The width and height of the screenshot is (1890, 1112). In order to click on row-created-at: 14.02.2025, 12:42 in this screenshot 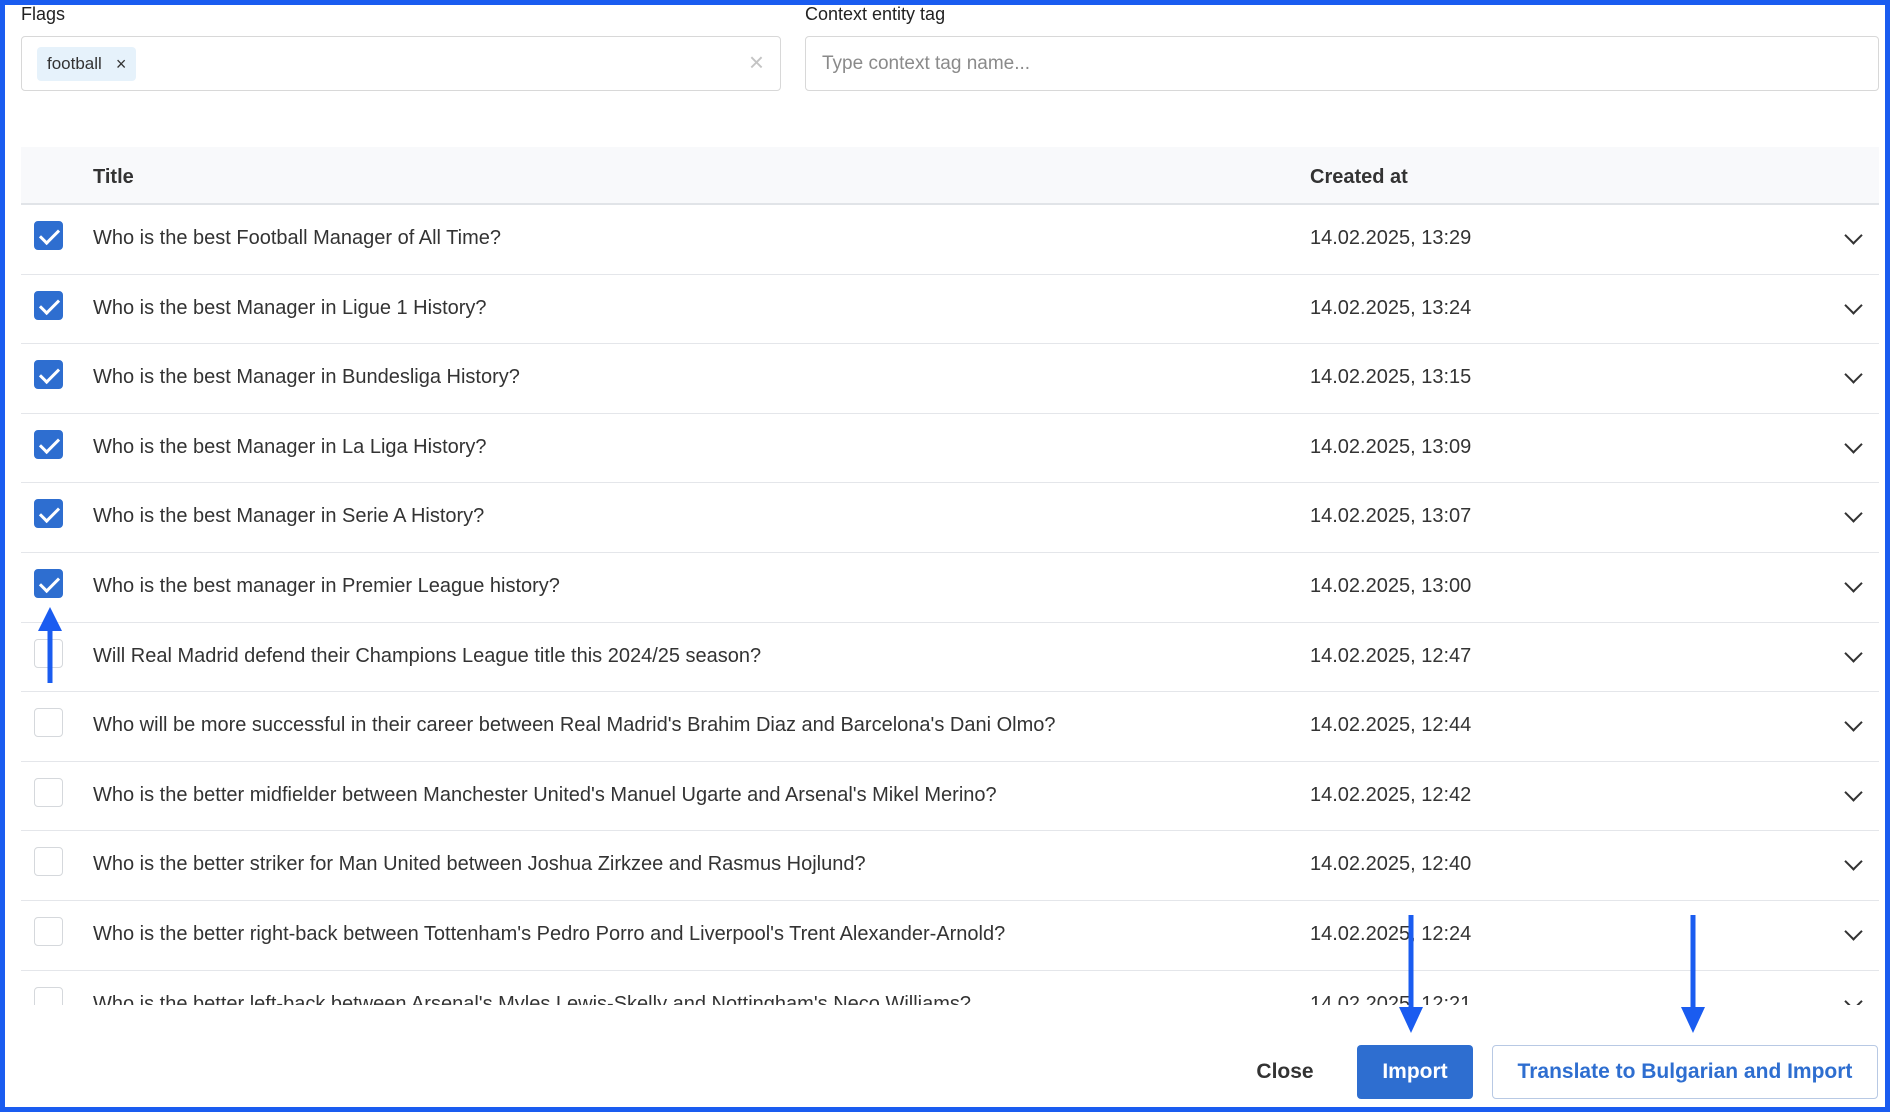, I will do `click(1391, 794)`.